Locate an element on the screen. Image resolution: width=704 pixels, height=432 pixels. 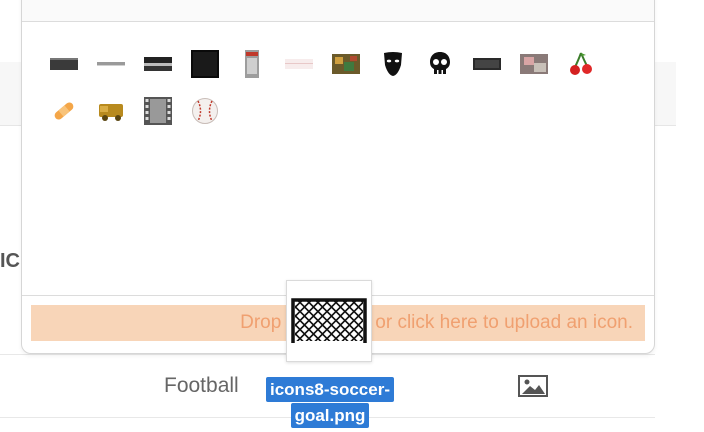
black-square-icon is located at coordinates (205, 64).